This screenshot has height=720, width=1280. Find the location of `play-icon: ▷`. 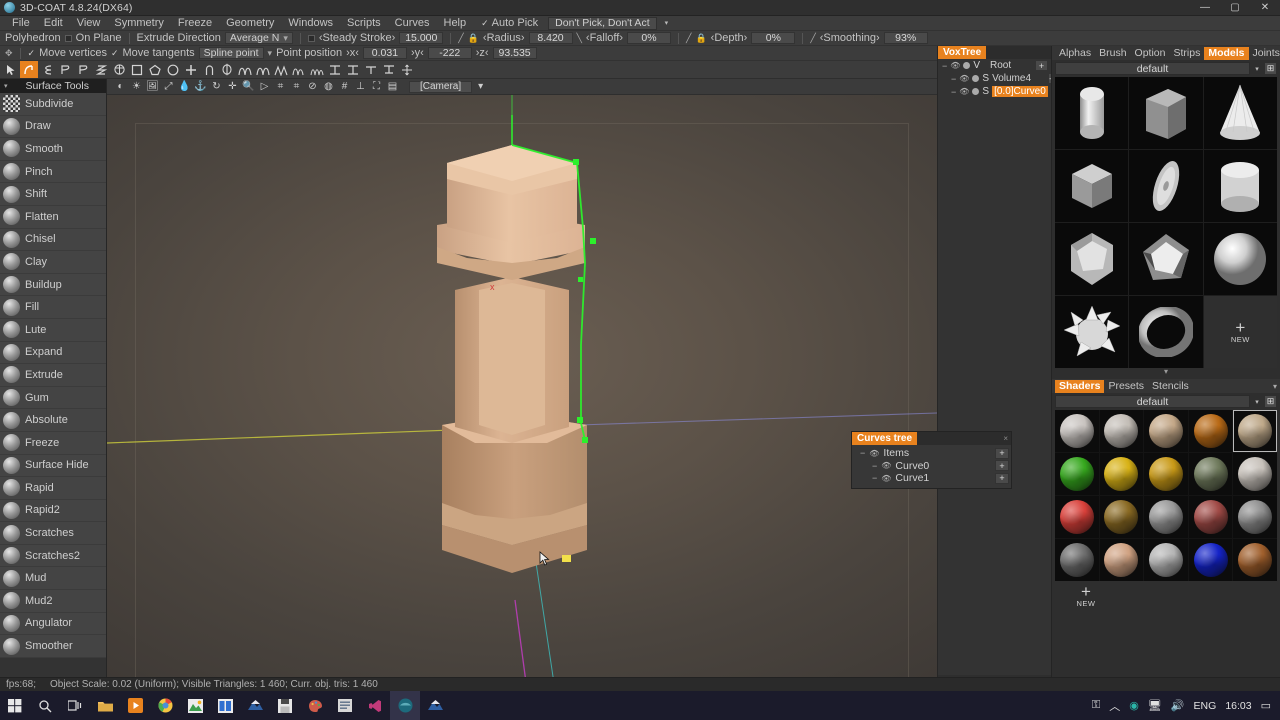

play-icon: ▷ is located at coordinates (264, 87).